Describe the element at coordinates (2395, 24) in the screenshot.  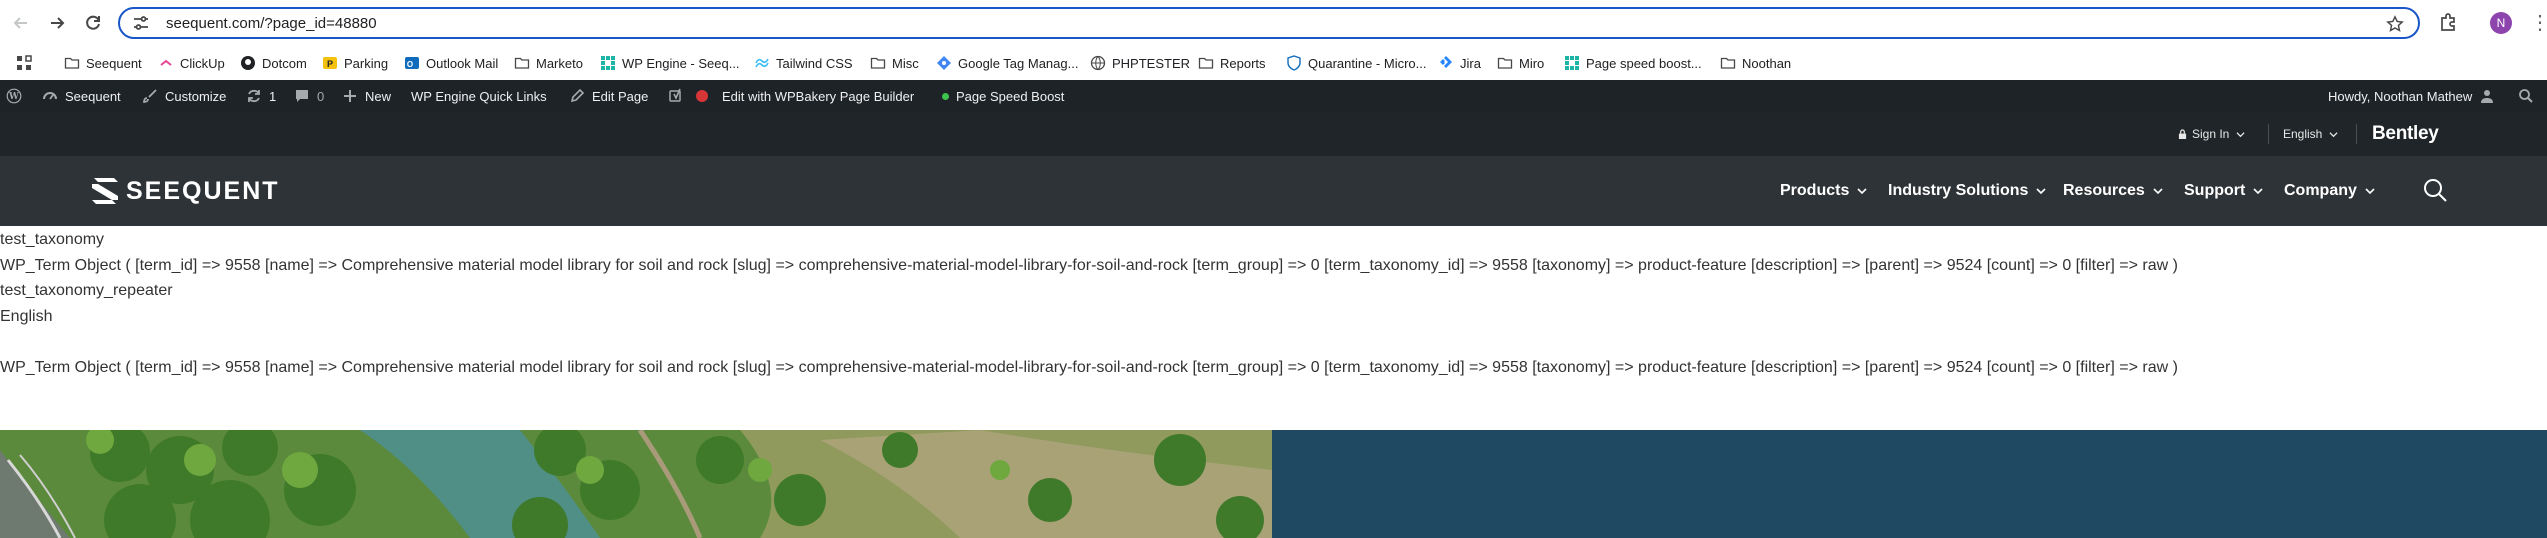
I see `bookmark-star-icon` at that location.